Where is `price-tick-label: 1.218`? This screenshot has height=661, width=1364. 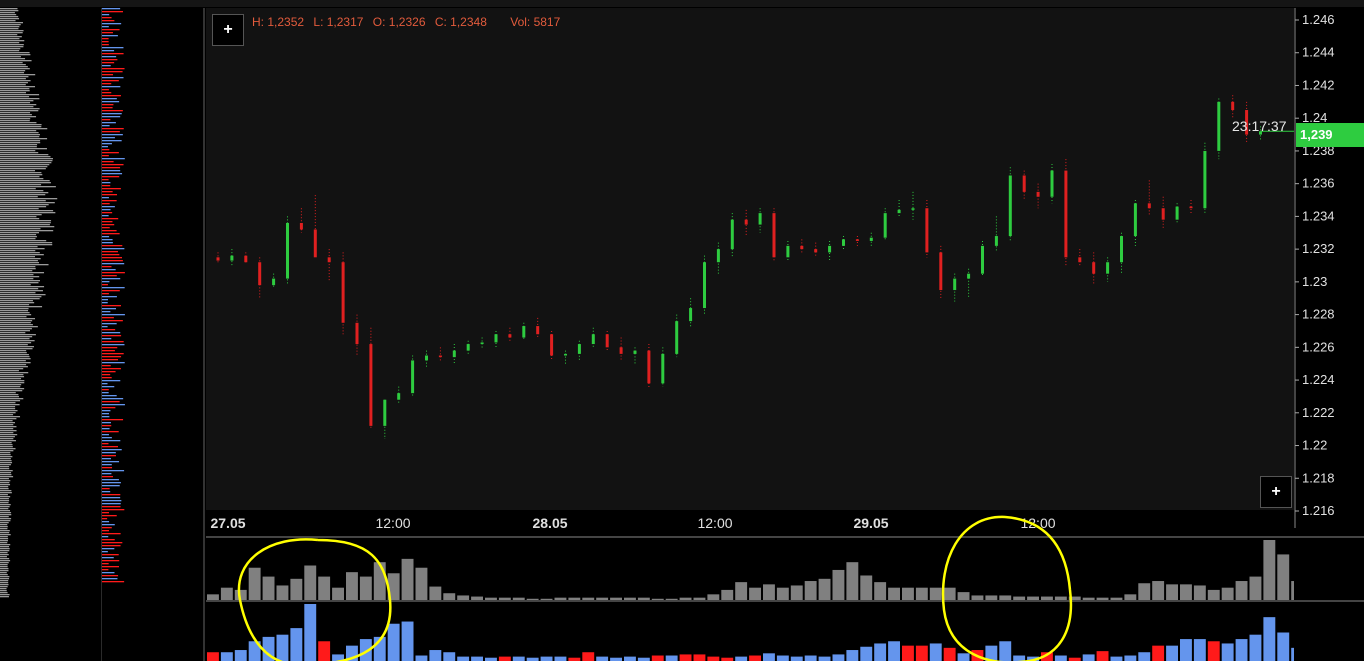
price-tick-label: 1.218 is located at coordinates (1318, 477).